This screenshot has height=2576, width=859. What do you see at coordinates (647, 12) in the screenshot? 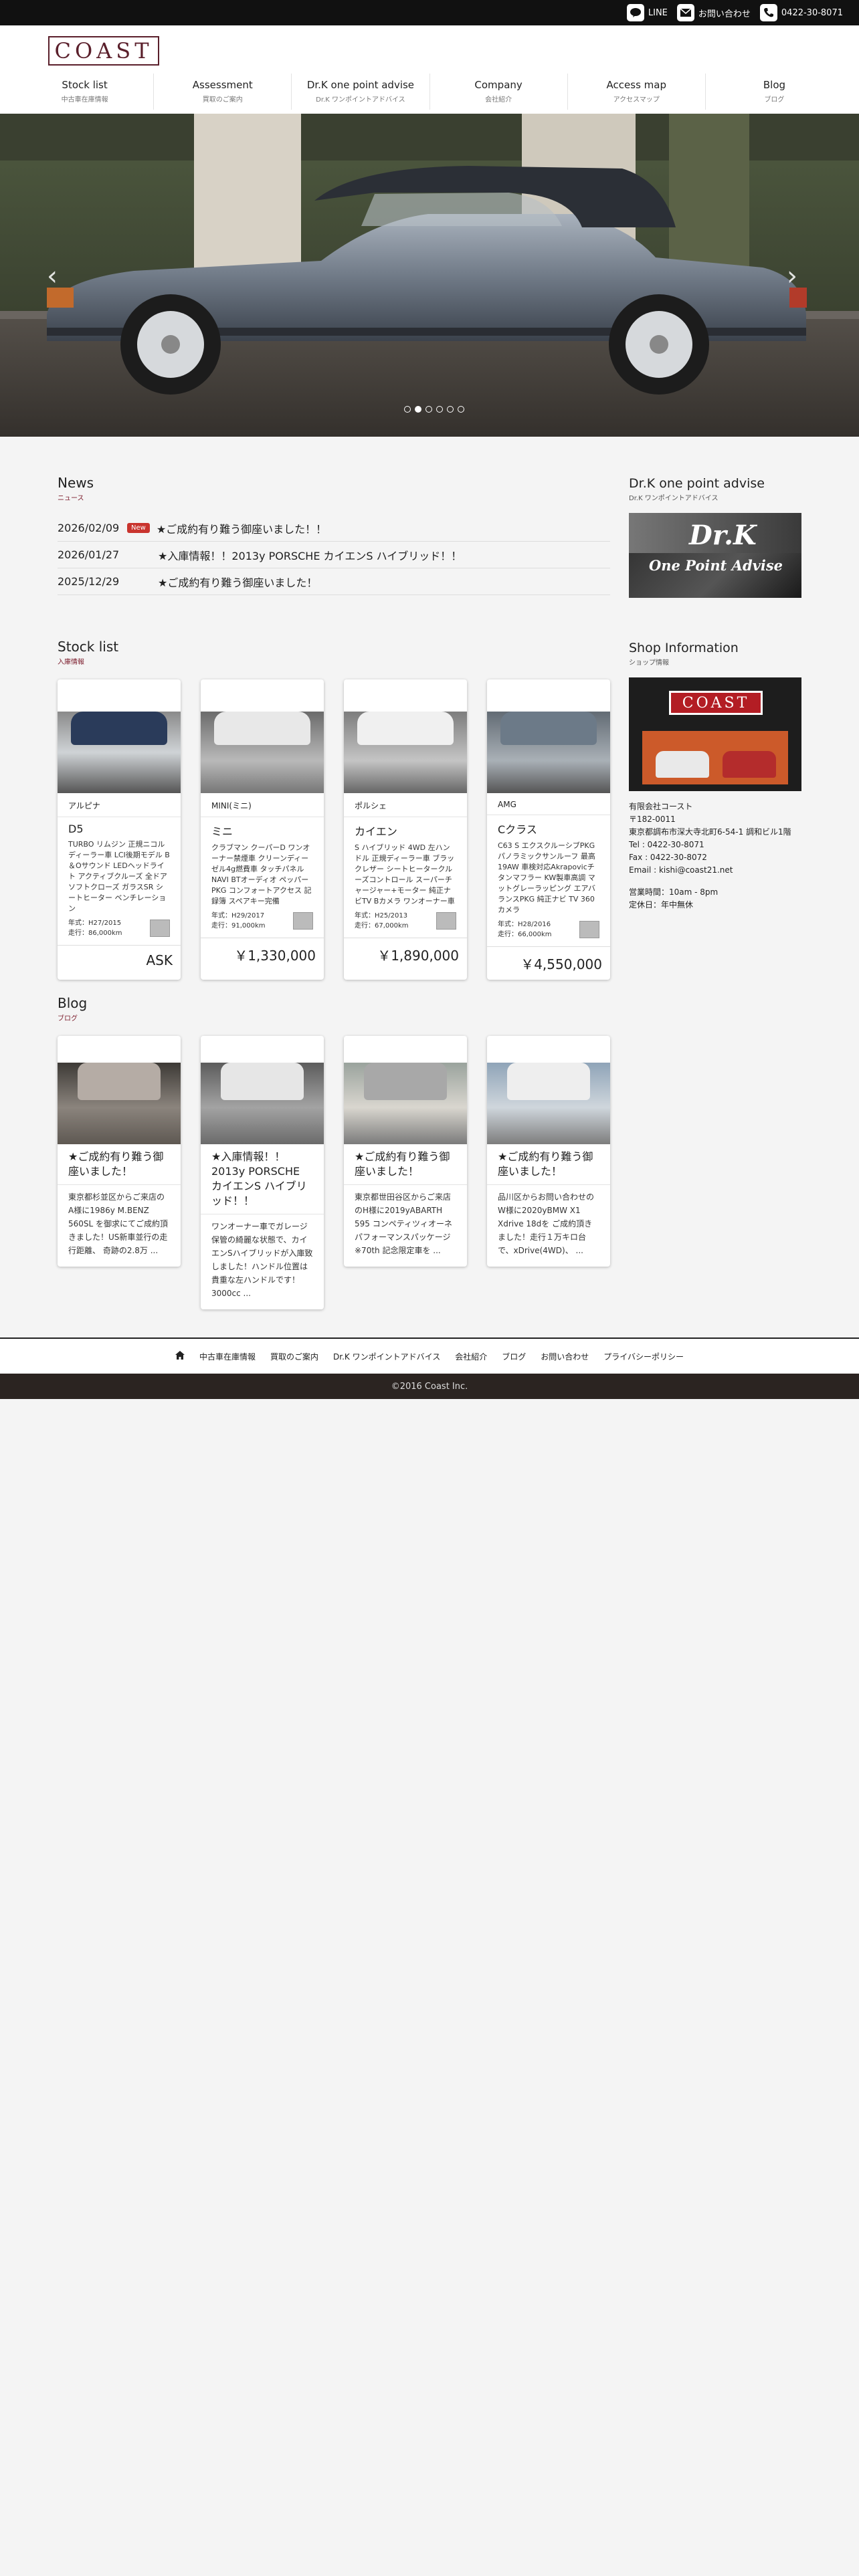
I see `line-link: LINE` at bounding box center [647, 12].